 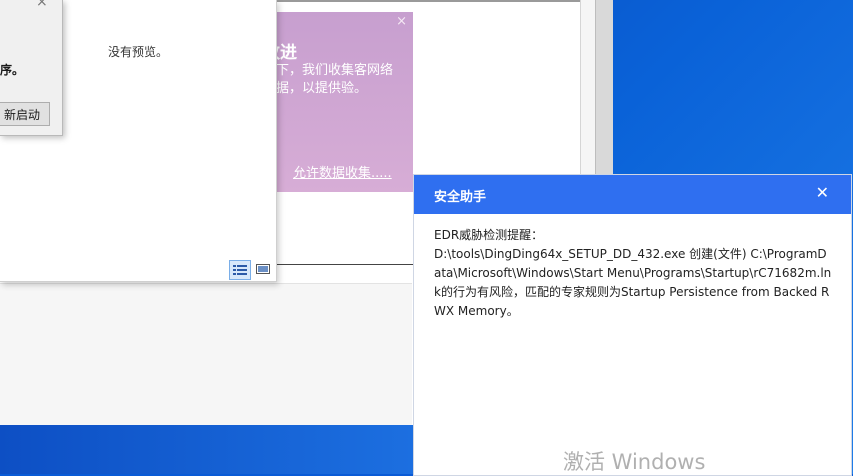 What do you see at coordinates (31, 68) in the screenshot?
I see `restart-dialog: × 序。 新启动` at bounding box center [31, 68].